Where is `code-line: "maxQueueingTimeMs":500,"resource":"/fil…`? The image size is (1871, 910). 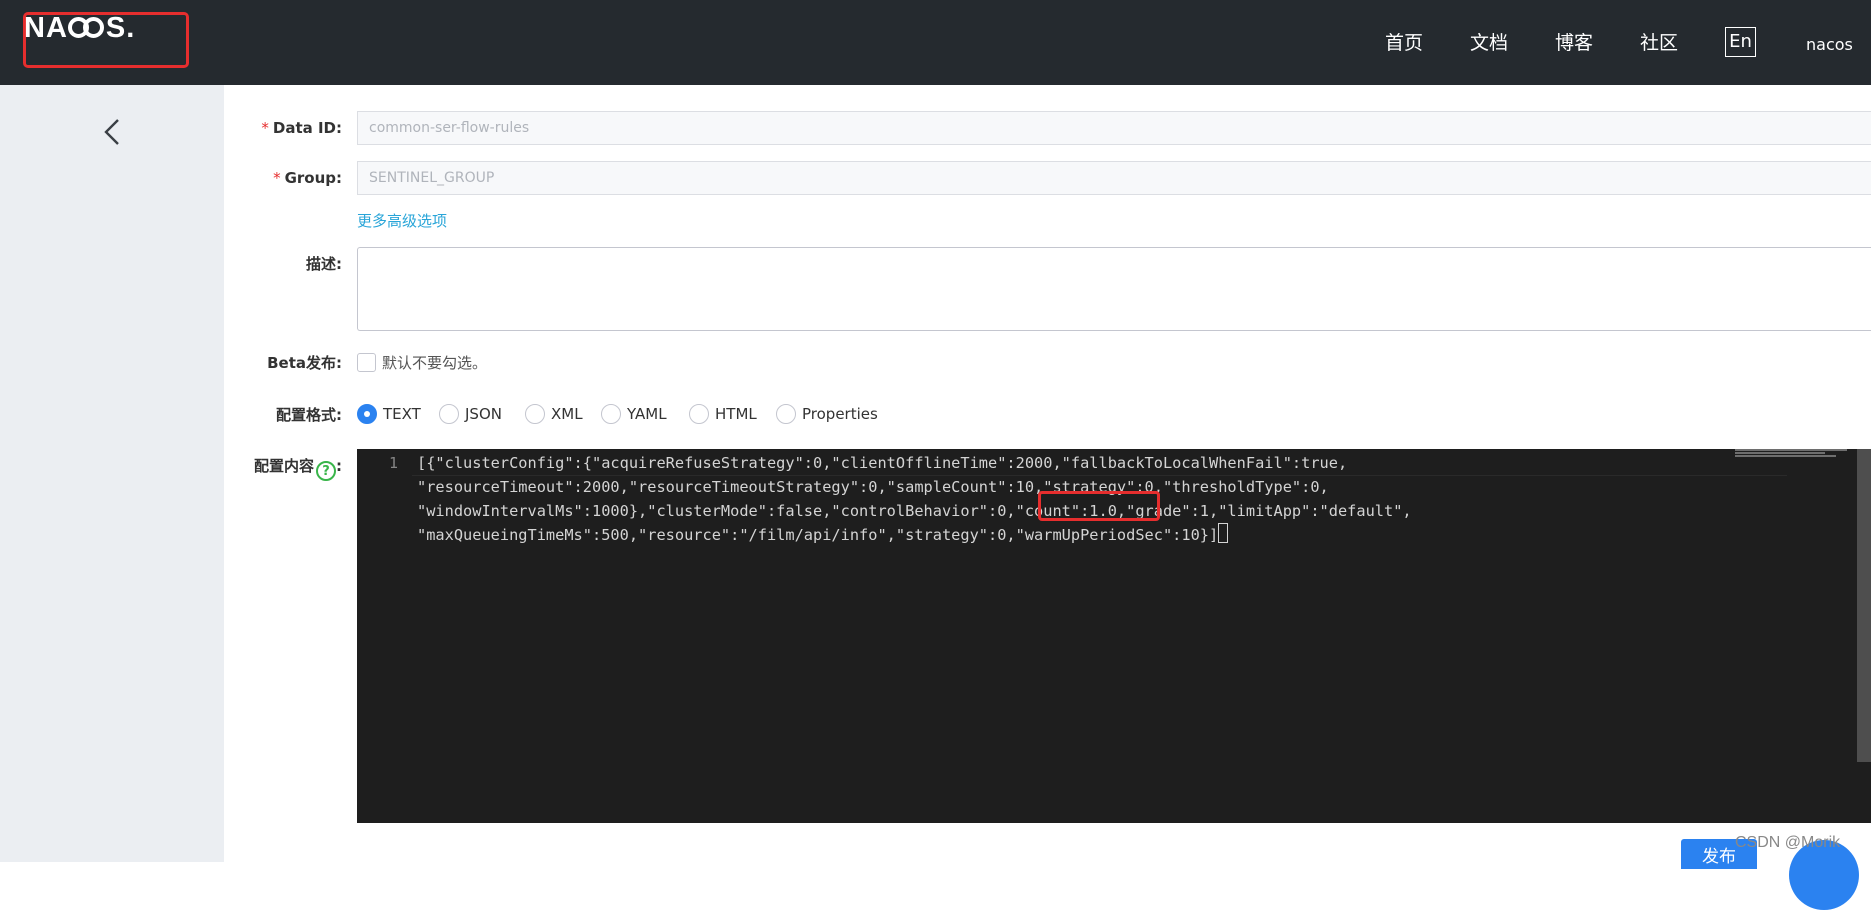 code-line: "maxQueueingTimeMs":500,"resource":"/fil… is located at coordinates (914, 535).